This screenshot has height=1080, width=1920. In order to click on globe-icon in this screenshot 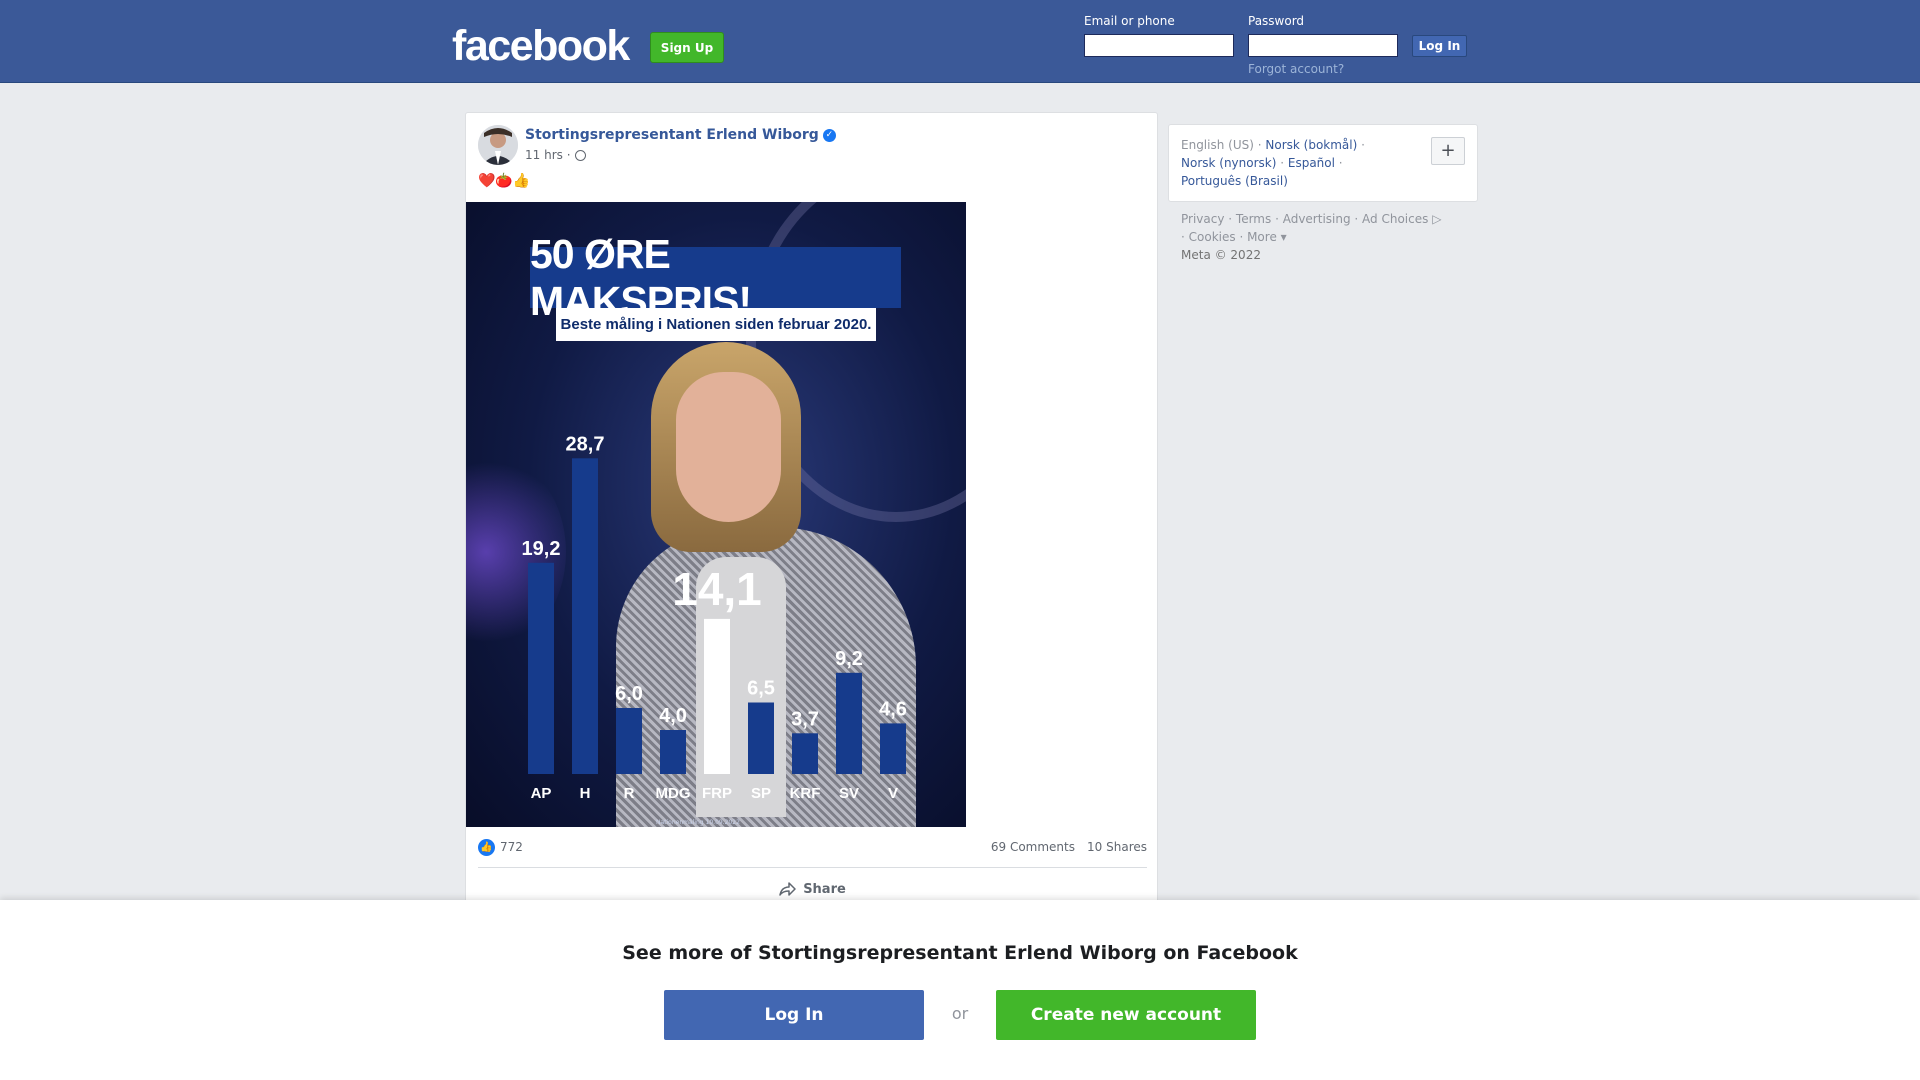, I will do `click(580, 155)`.